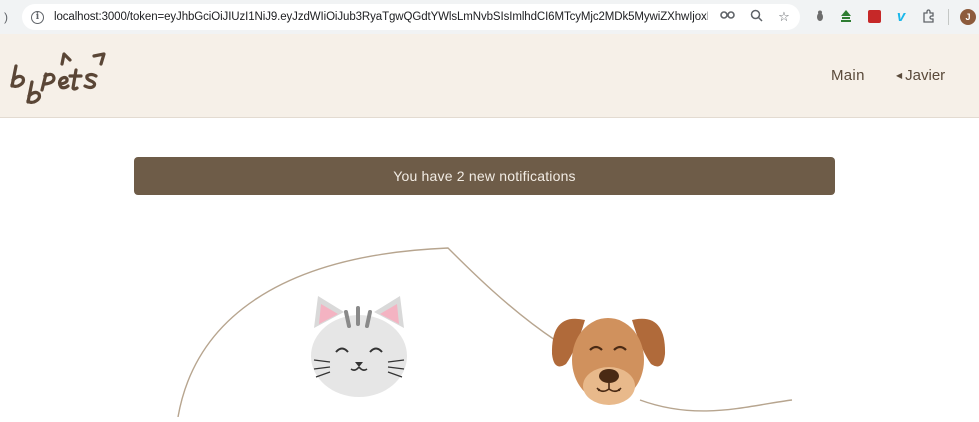  Describe the element at coordinates (899, 75) in the screenshot. I see `caret-left-icon: ◀` at that location.